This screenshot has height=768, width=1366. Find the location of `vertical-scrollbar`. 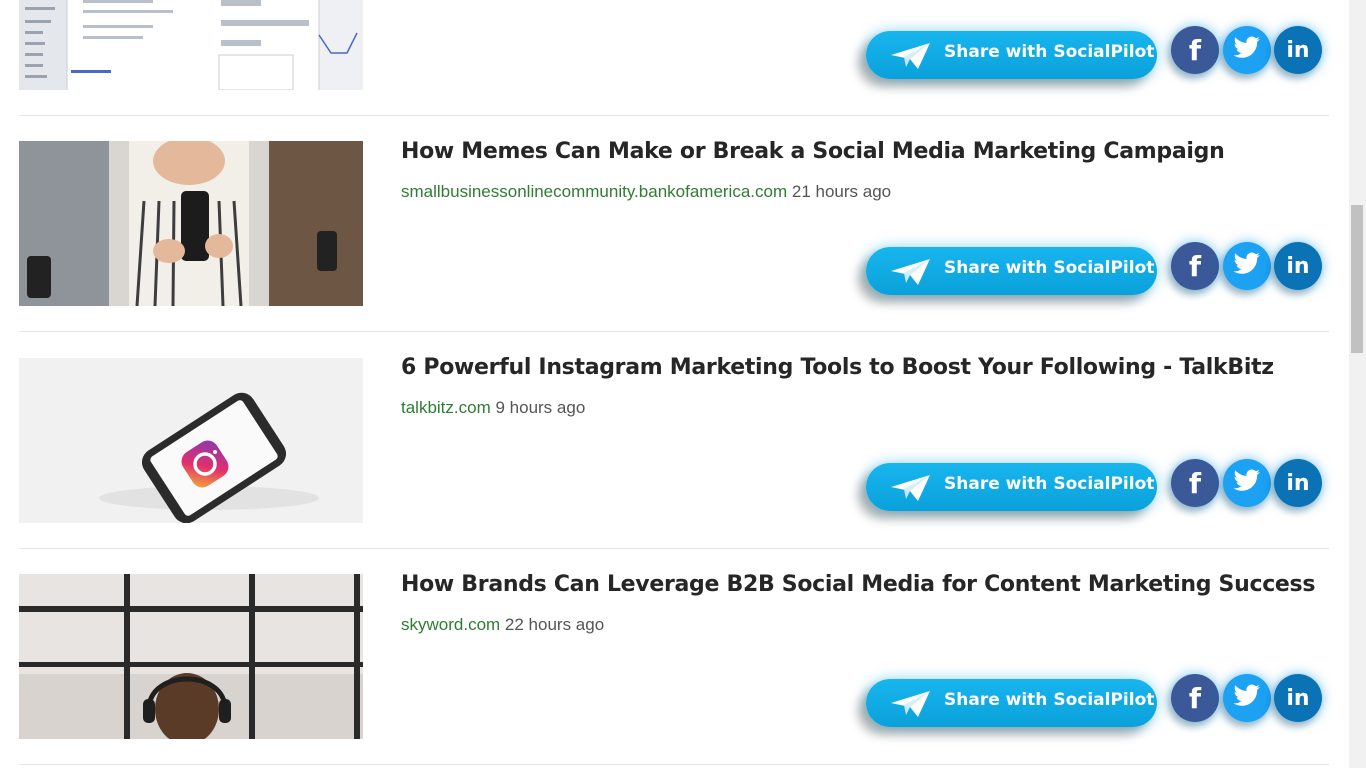

vertical-scrollbar is located at coordinates (1357, 384).